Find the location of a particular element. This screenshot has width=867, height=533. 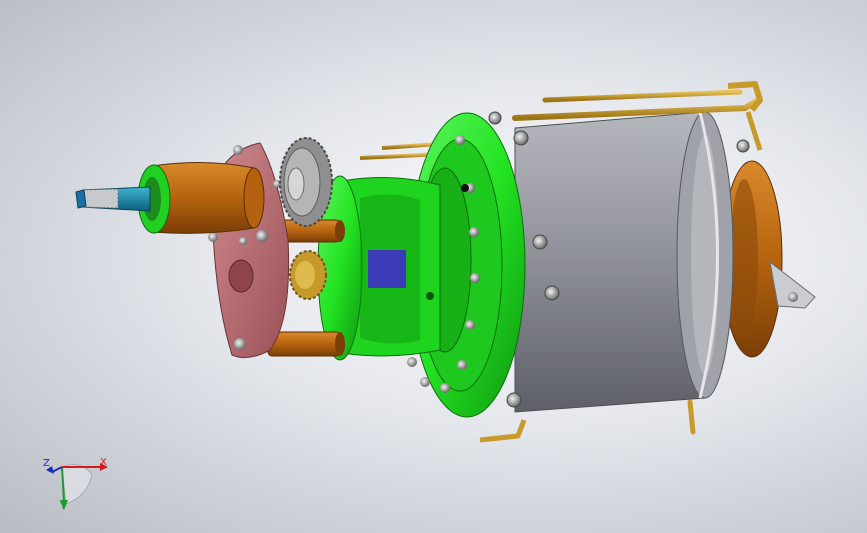

z-axis-label: Z is located at coordinates (46, 463).